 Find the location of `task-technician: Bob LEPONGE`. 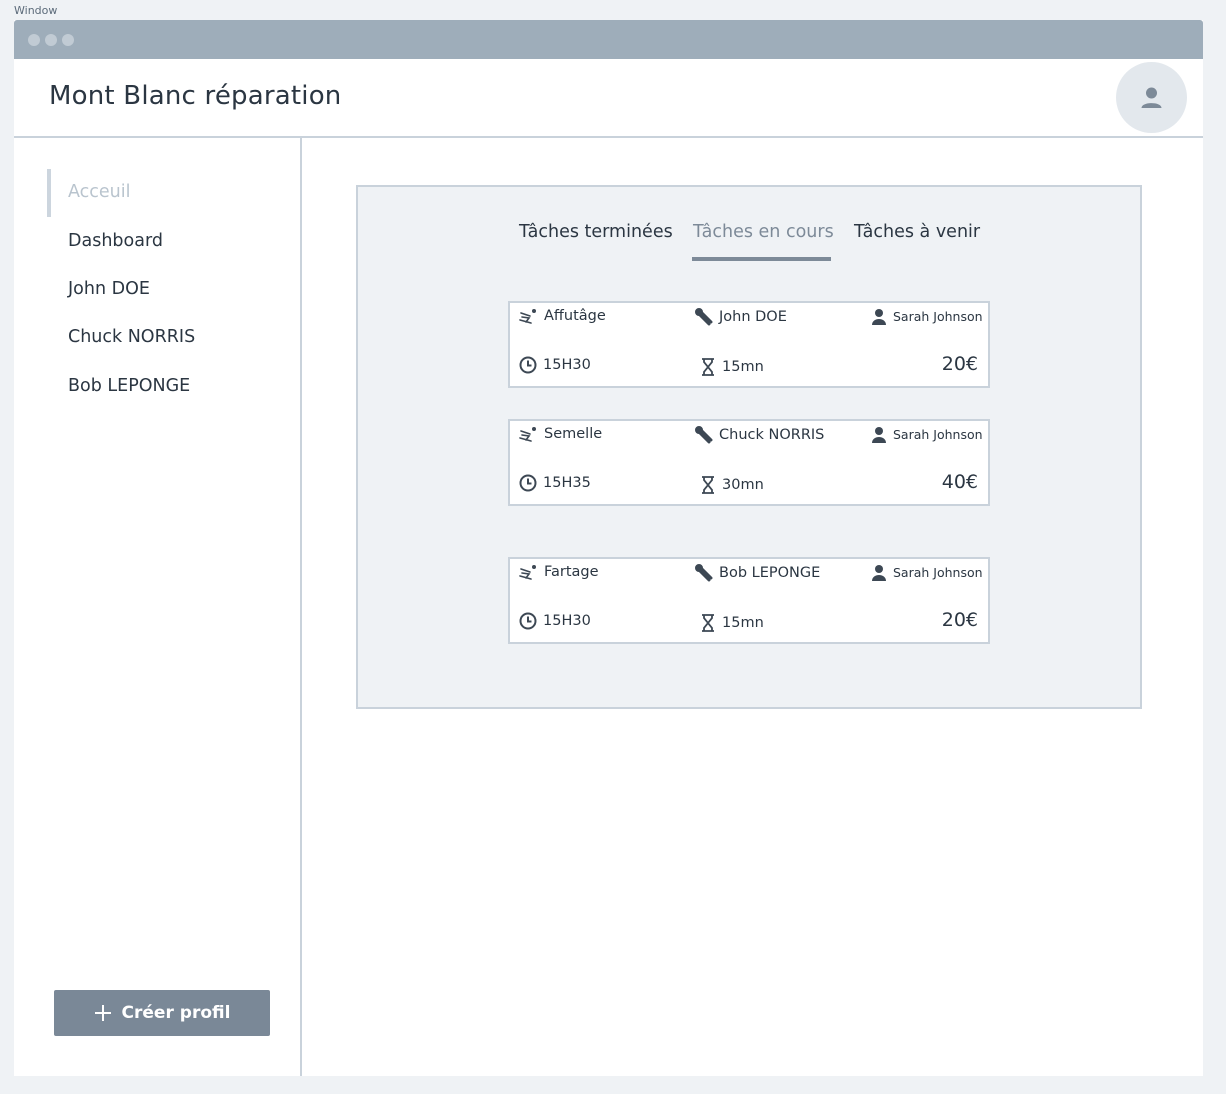

task-technician: Bob LEPONGE is located at coordinates (757, 573).